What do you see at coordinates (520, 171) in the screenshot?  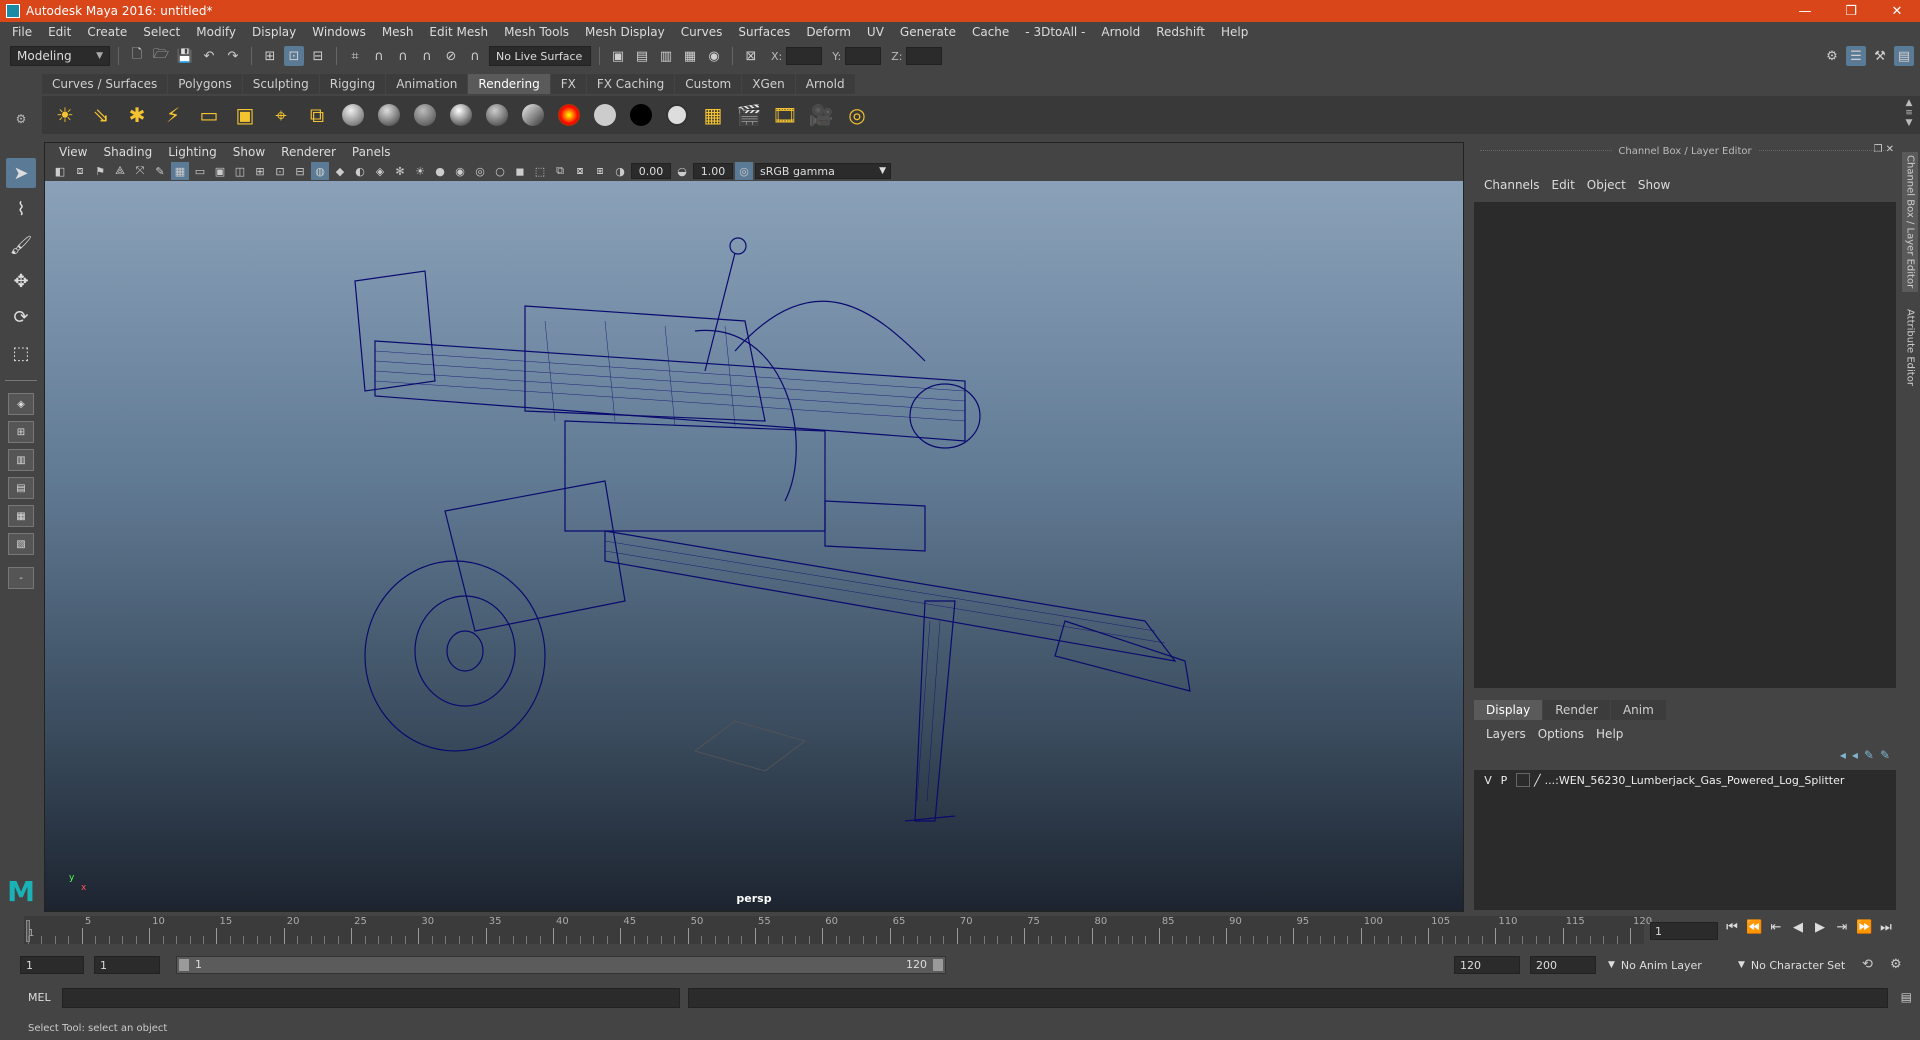 I see `depth-of-field-icon: ◼` at bounding box center [520, 171].